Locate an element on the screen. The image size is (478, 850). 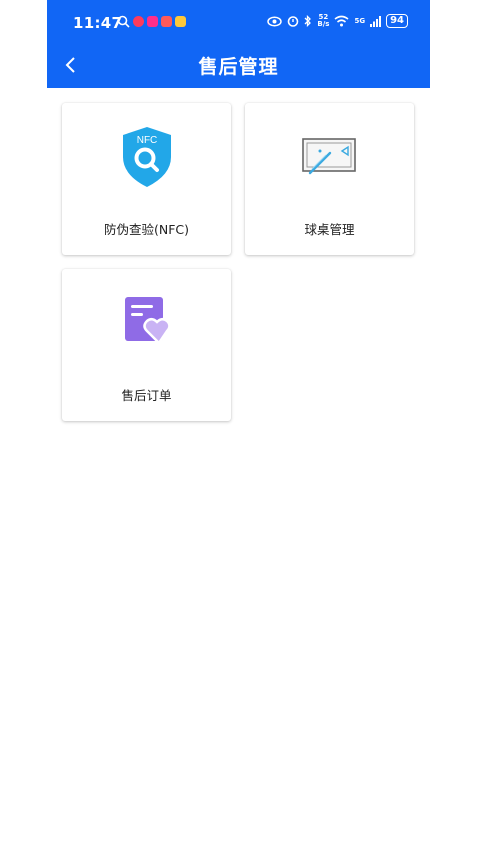
menu-item-label: 防伪查验(NFC) is located at coordinates (146, 229).